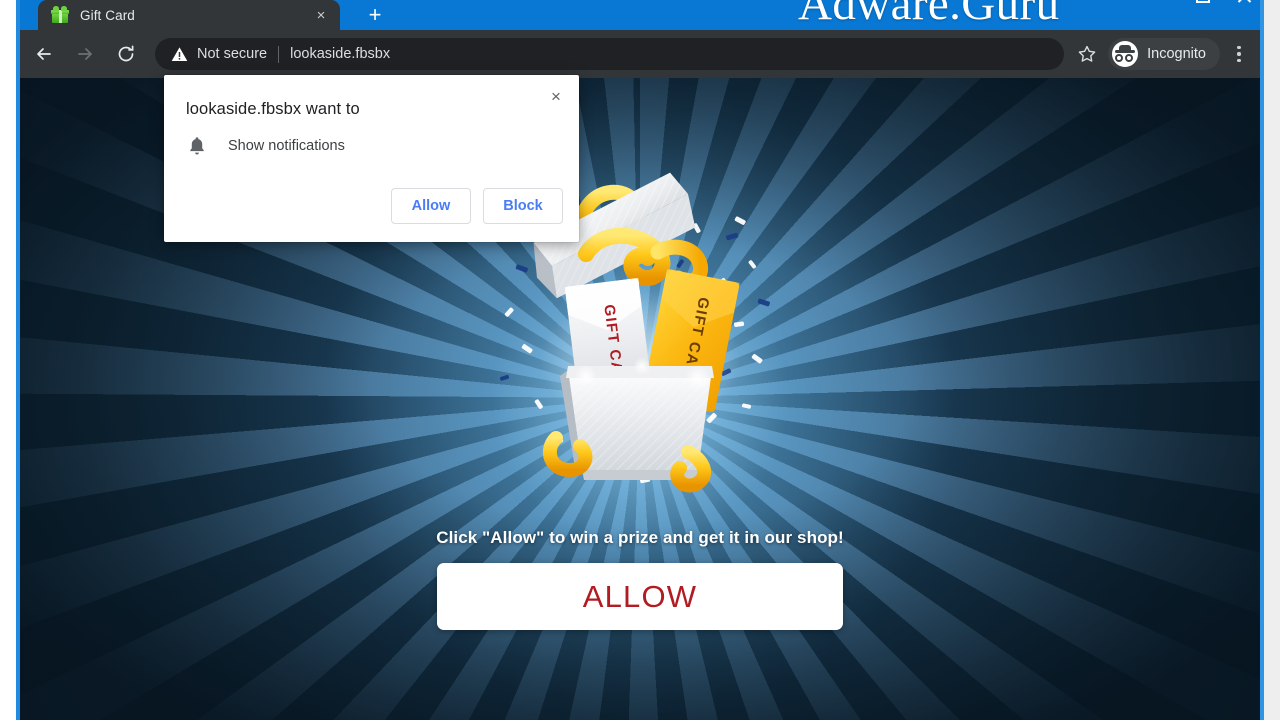  What do you see at coordinates (340, 54) in the screenshot?
I see `url-text: lookaside.fbsbx` at bounding box center [340, 54].